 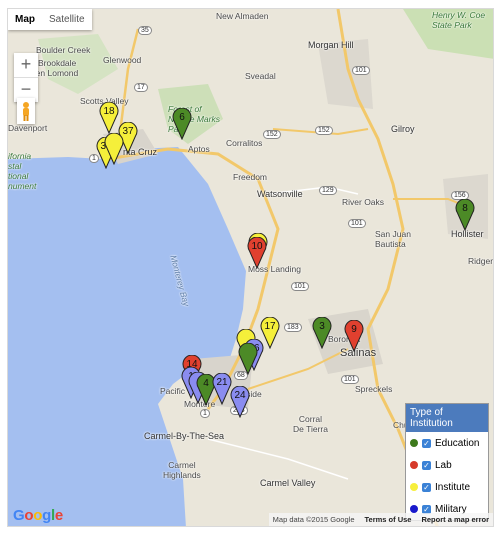 What do you see at coordinates (280, 194) in the screenshot?
I see `place-watsonville: Watsonville` at bounding box center [280, 194].